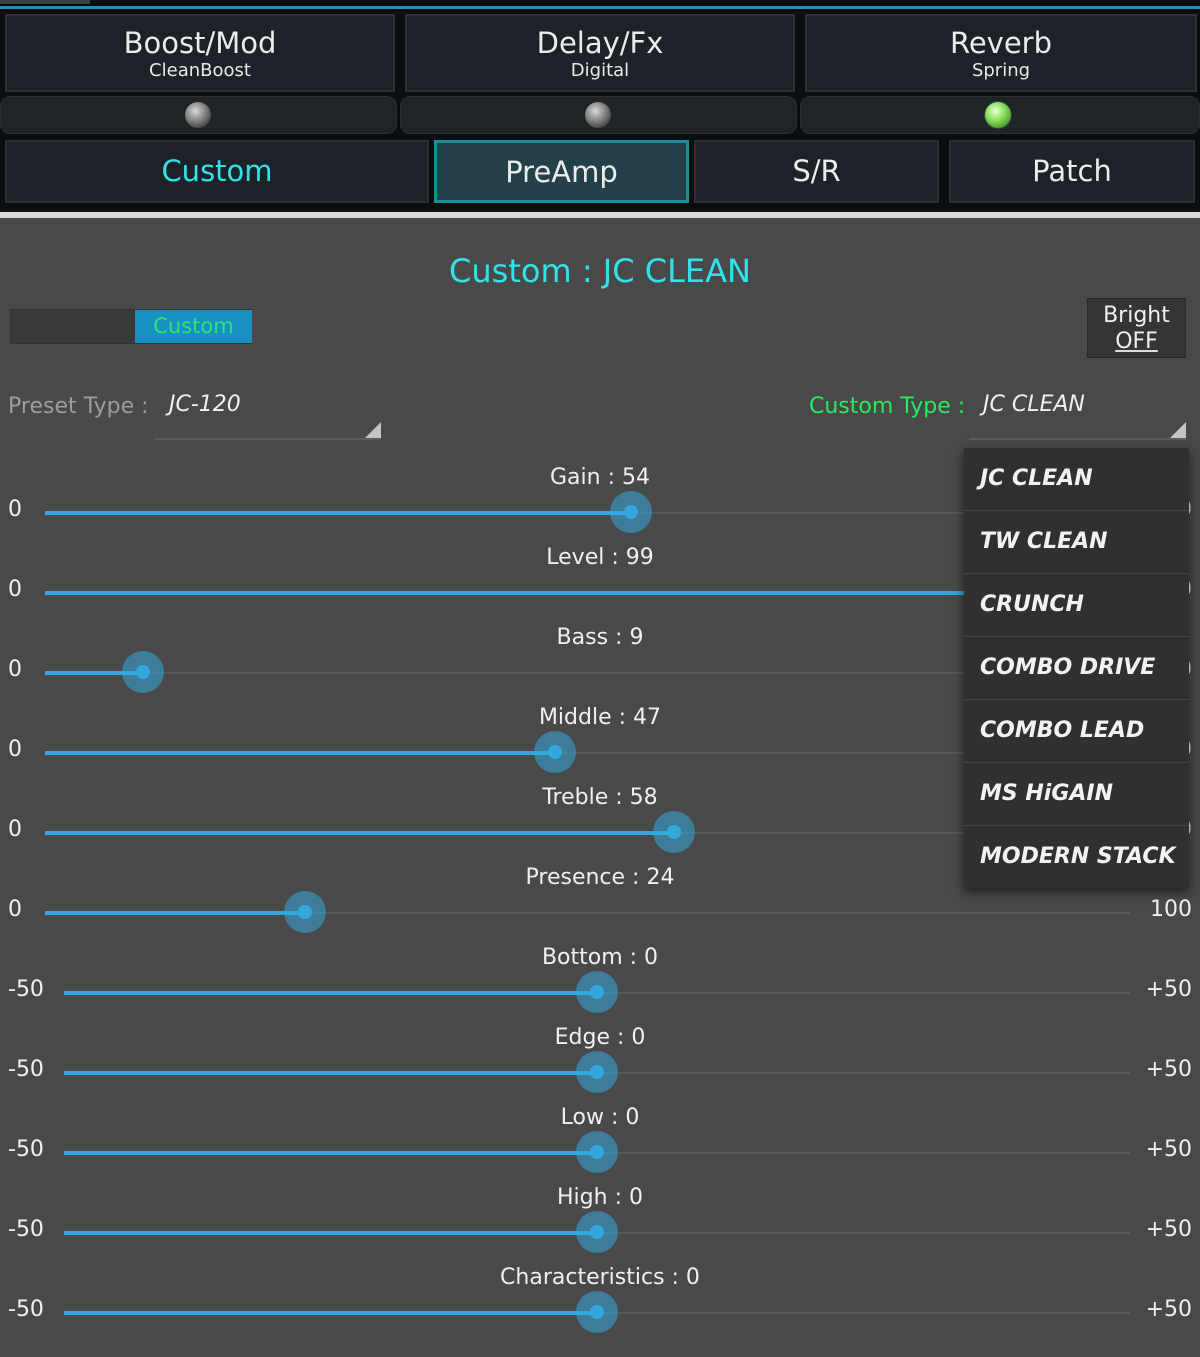 Image resolution: width=1200 pixels, height=1357 pixels. What do you see at coordinates (1072, 171) in the screenshot?
I see `tab-patch: Patch` at bounding box center [1072, 171].